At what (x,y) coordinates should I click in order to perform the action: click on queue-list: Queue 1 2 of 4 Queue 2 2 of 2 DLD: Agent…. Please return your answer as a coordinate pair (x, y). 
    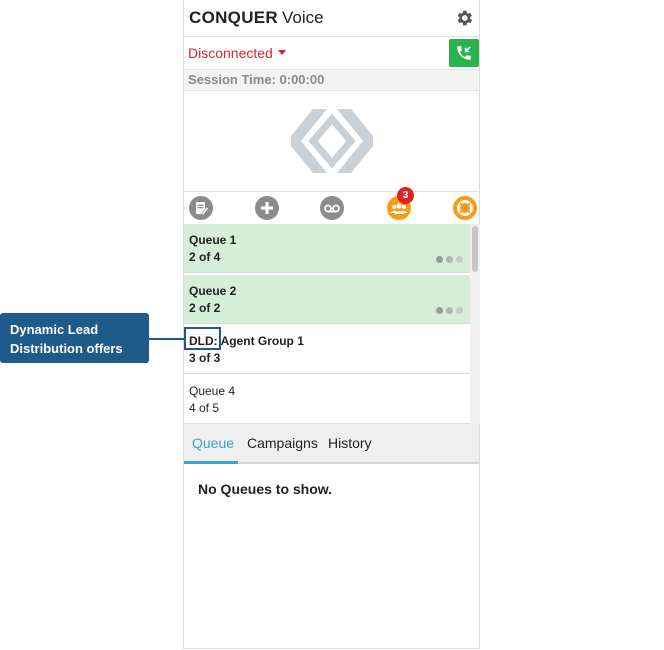
    Looking at the image, I should click on (327, 324).